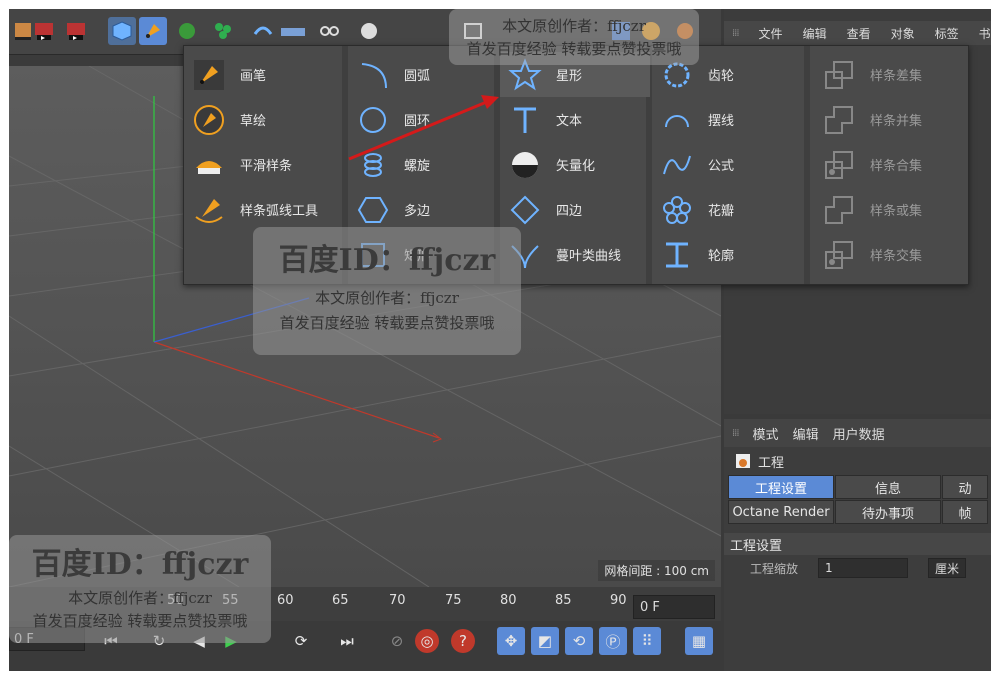 The height and width of the screenshot is (679, 1000). I want to click on smooth-spline-icon, so click(209, 165).